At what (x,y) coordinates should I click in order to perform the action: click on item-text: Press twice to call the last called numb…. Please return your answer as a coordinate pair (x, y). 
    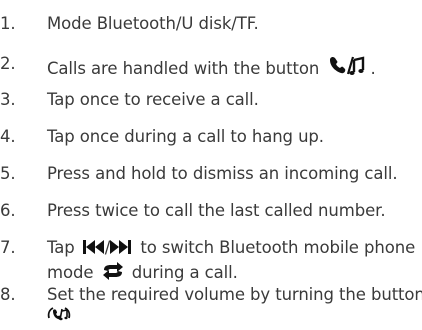
    Looking at the image, I should click on (216, 210).